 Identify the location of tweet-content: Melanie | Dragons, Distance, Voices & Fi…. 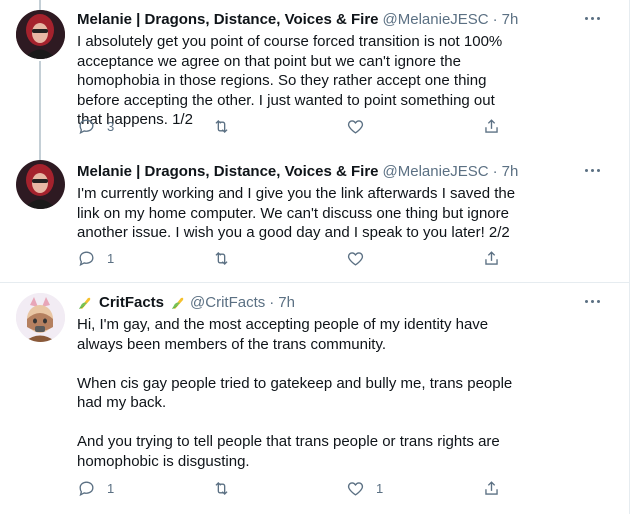
(342, 202).